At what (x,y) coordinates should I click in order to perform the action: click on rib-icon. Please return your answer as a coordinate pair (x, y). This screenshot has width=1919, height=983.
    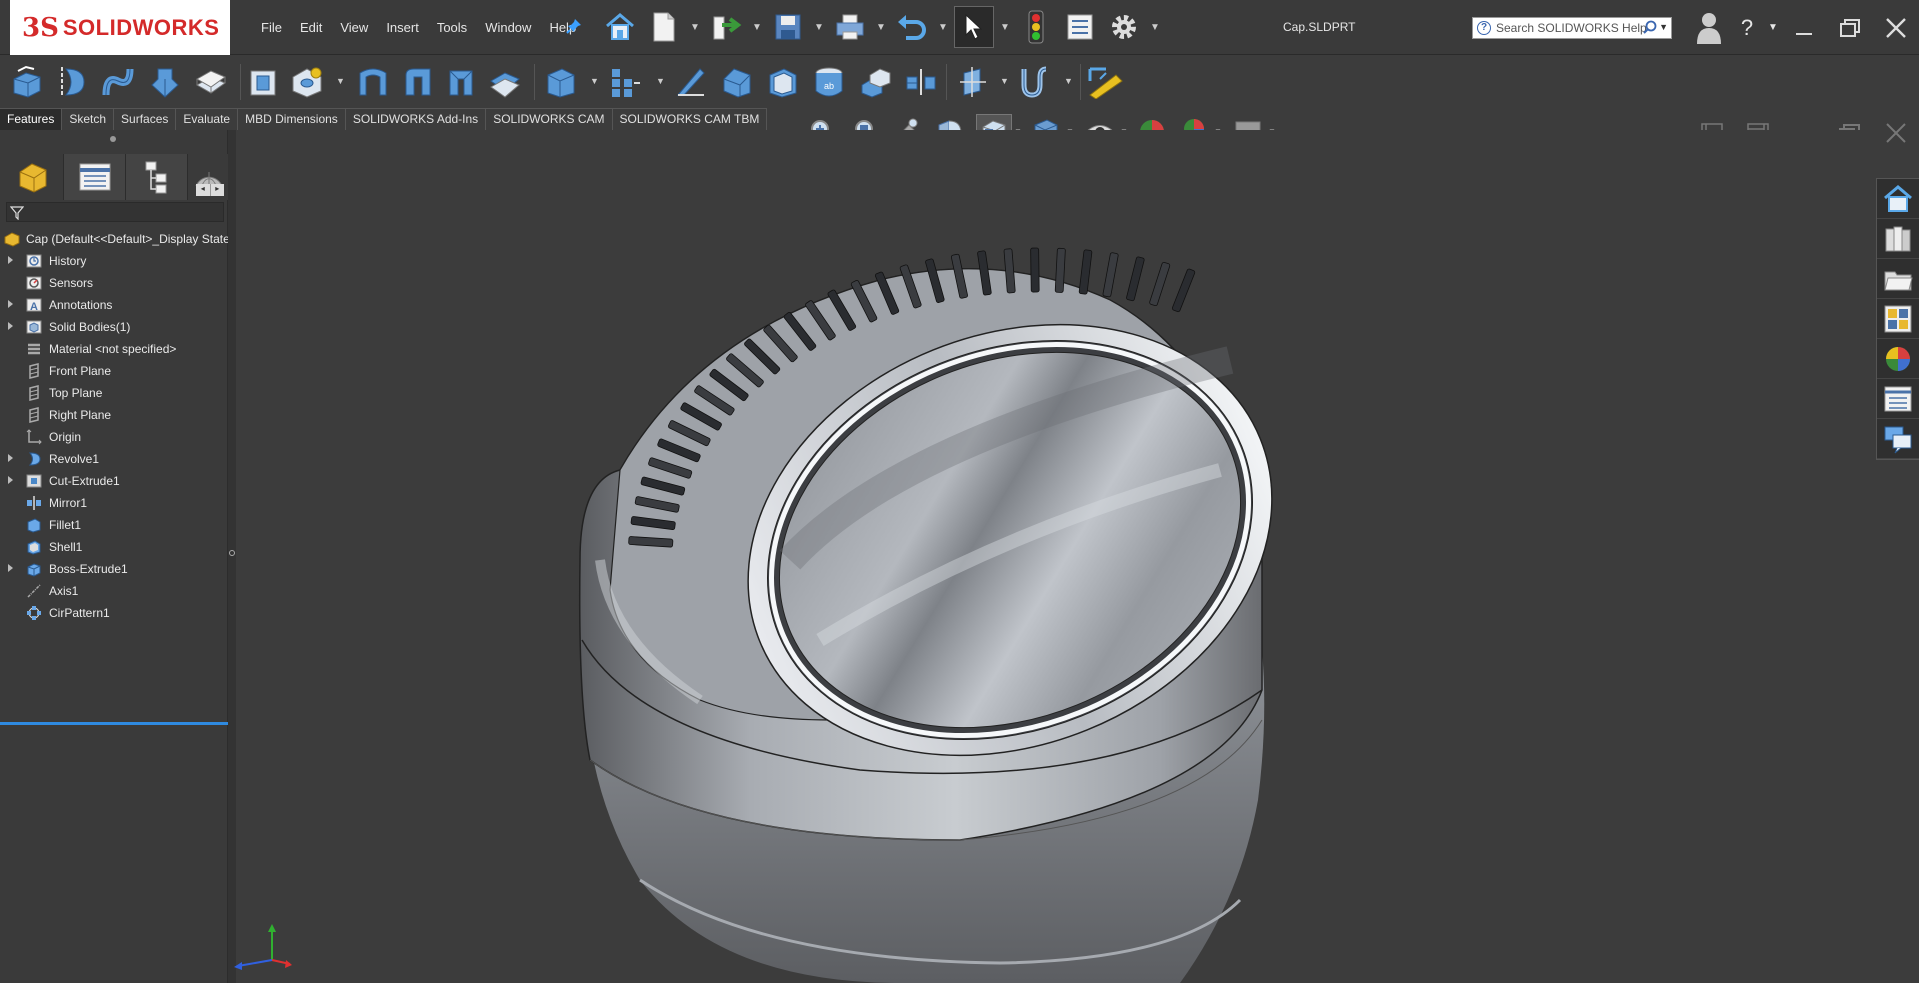
    Looking at the image, I should click on (691, 82).